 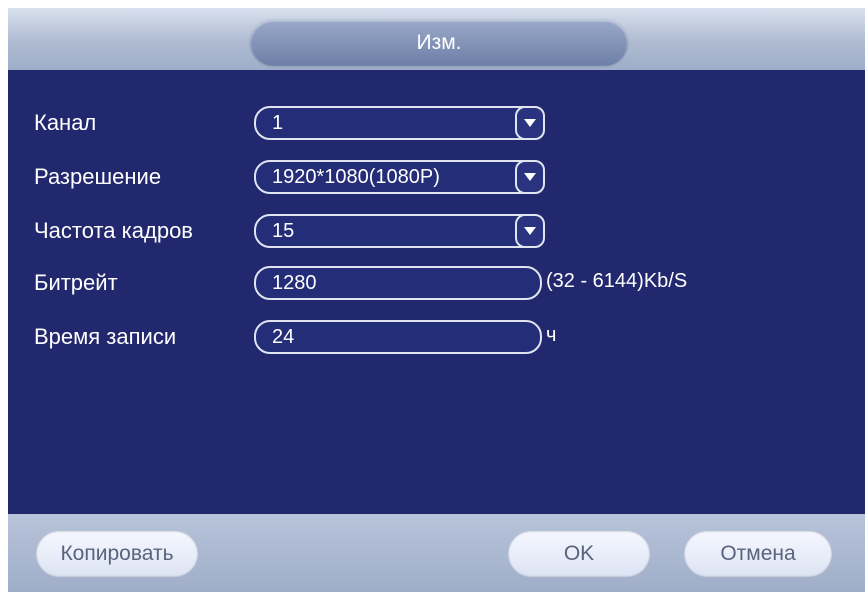 I want to click on copy-button: Копировать, so click(x=117, y=554).